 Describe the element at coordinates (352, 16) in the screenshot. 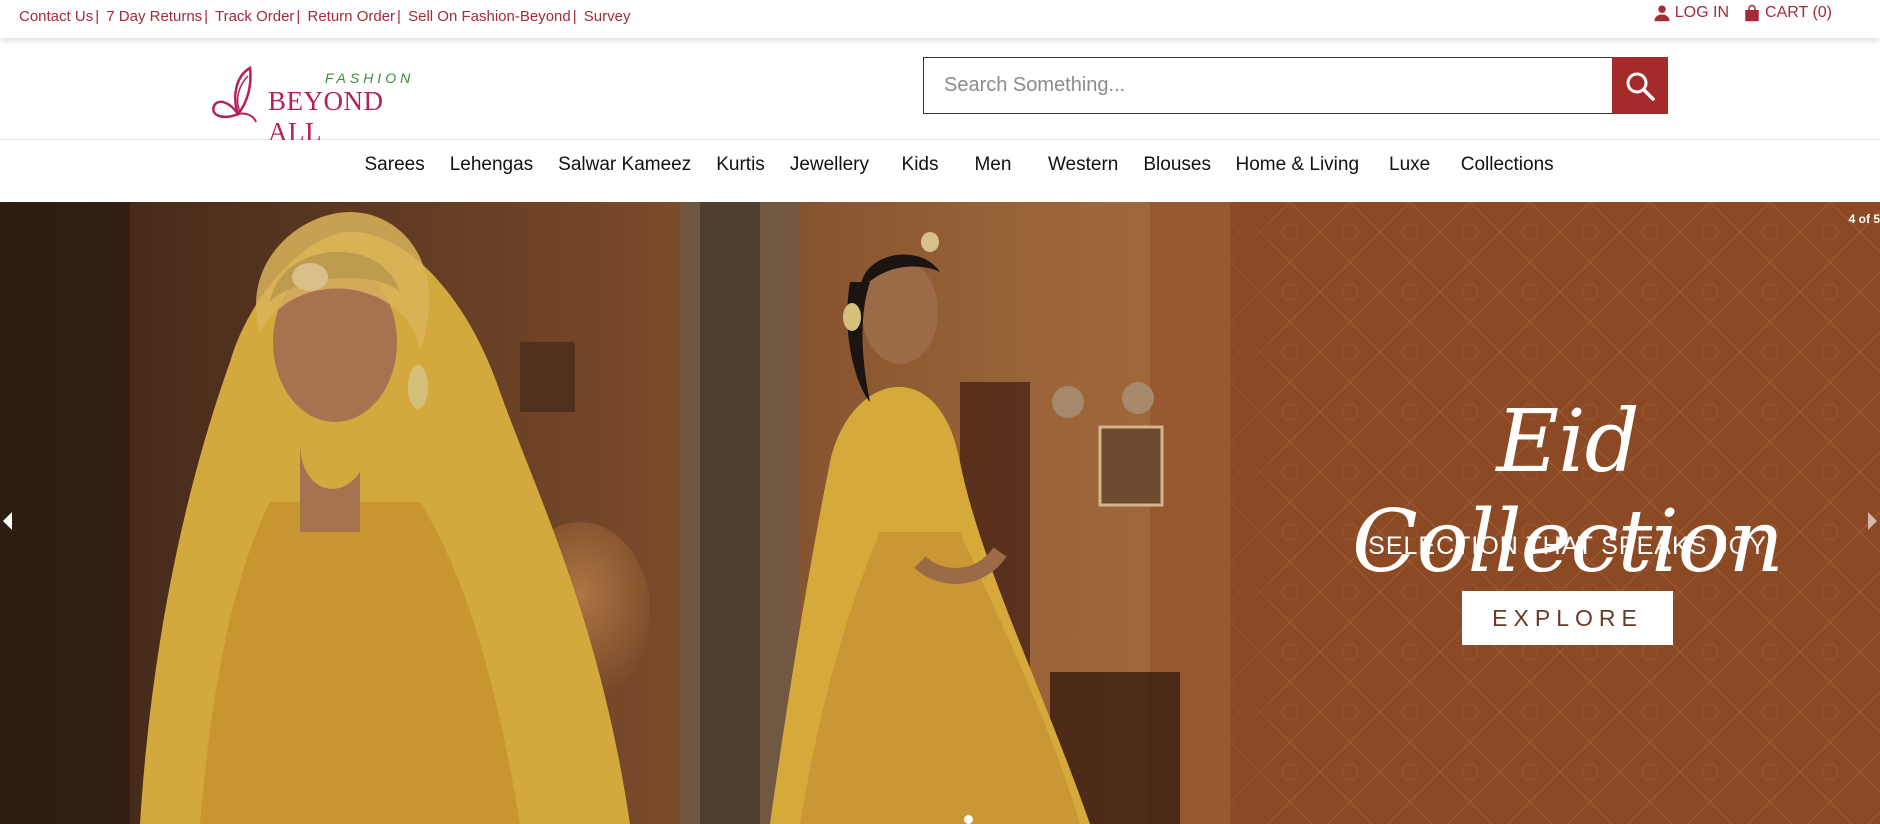

I see `return-order-link: Return Order` at that location.